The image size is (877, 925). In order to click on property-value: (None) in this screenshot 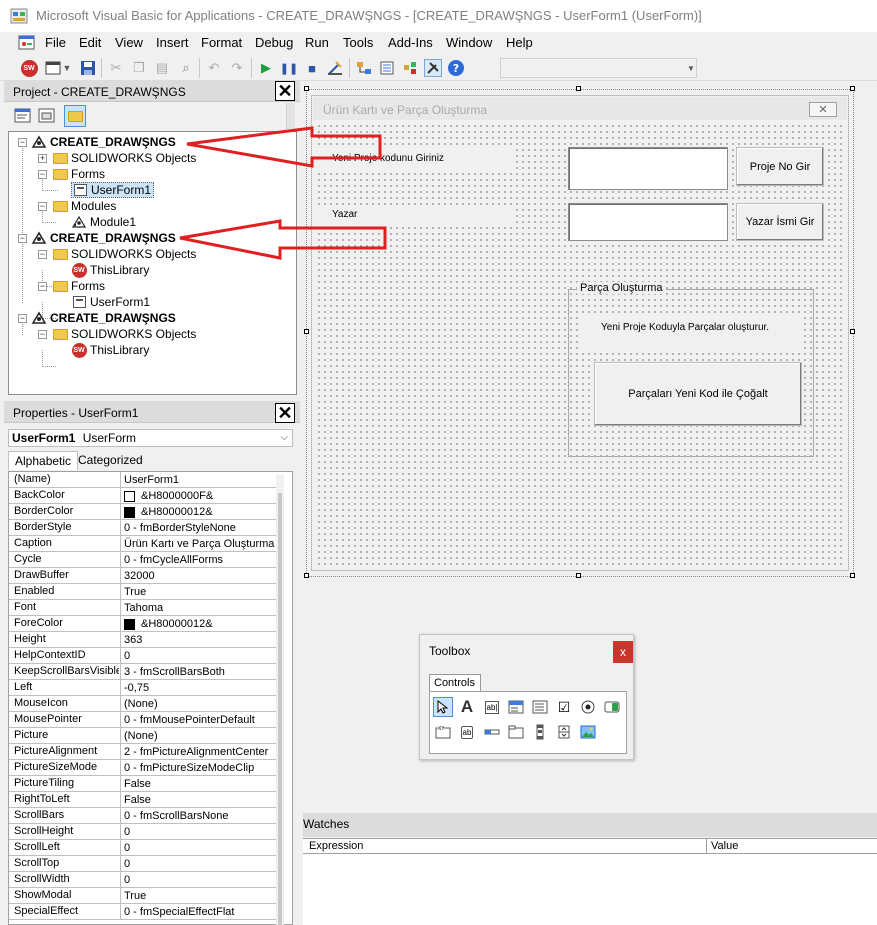, I will do `click(201, 735)`.